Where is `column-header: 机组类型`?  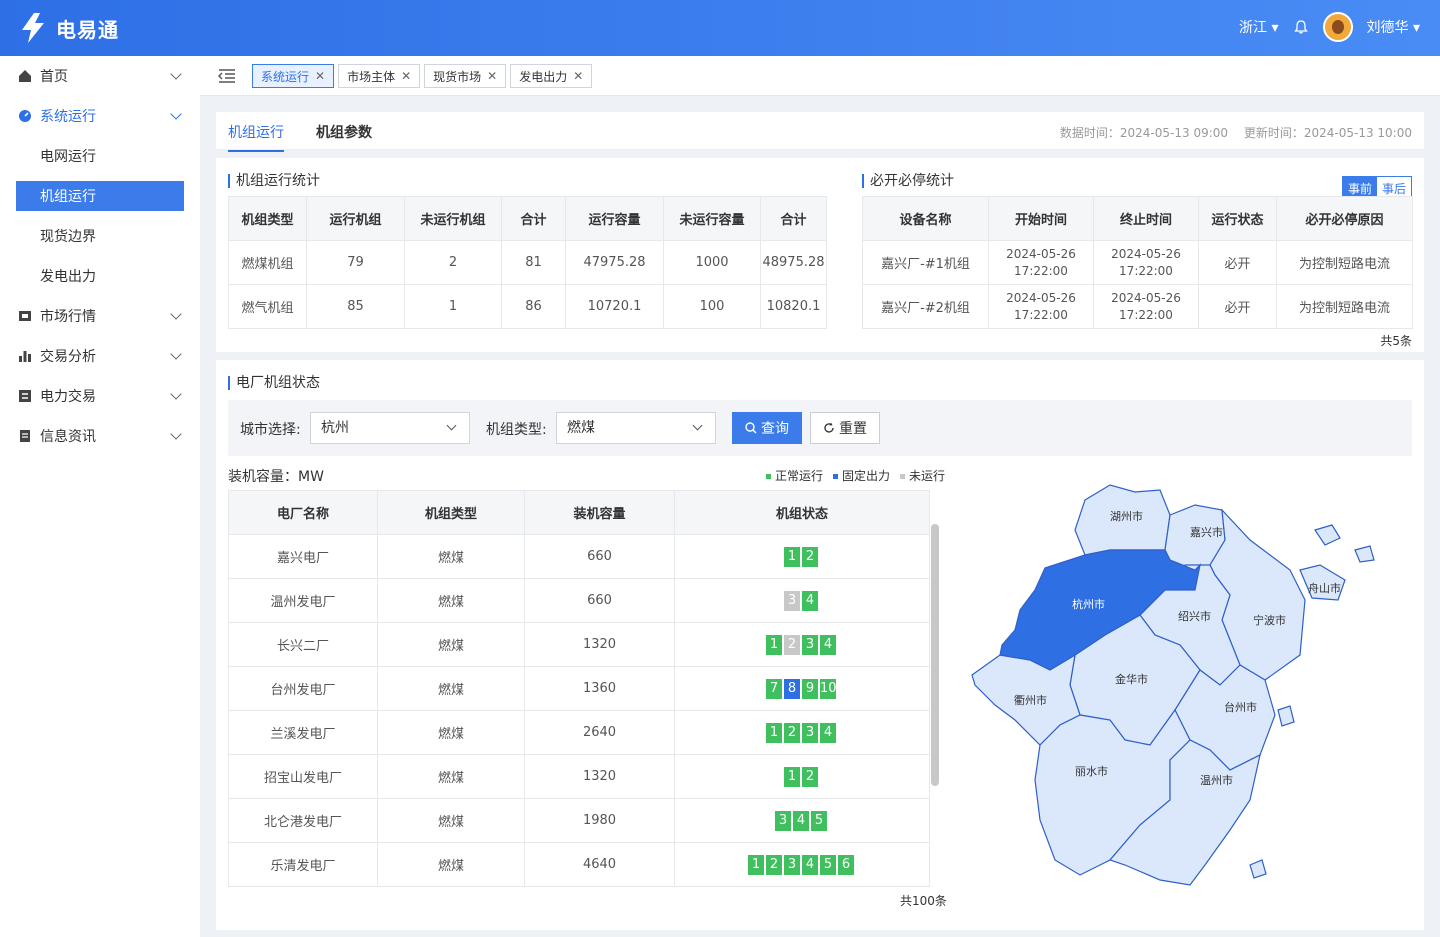
column-header: 机组类型 is located at coordinates (451, 512).